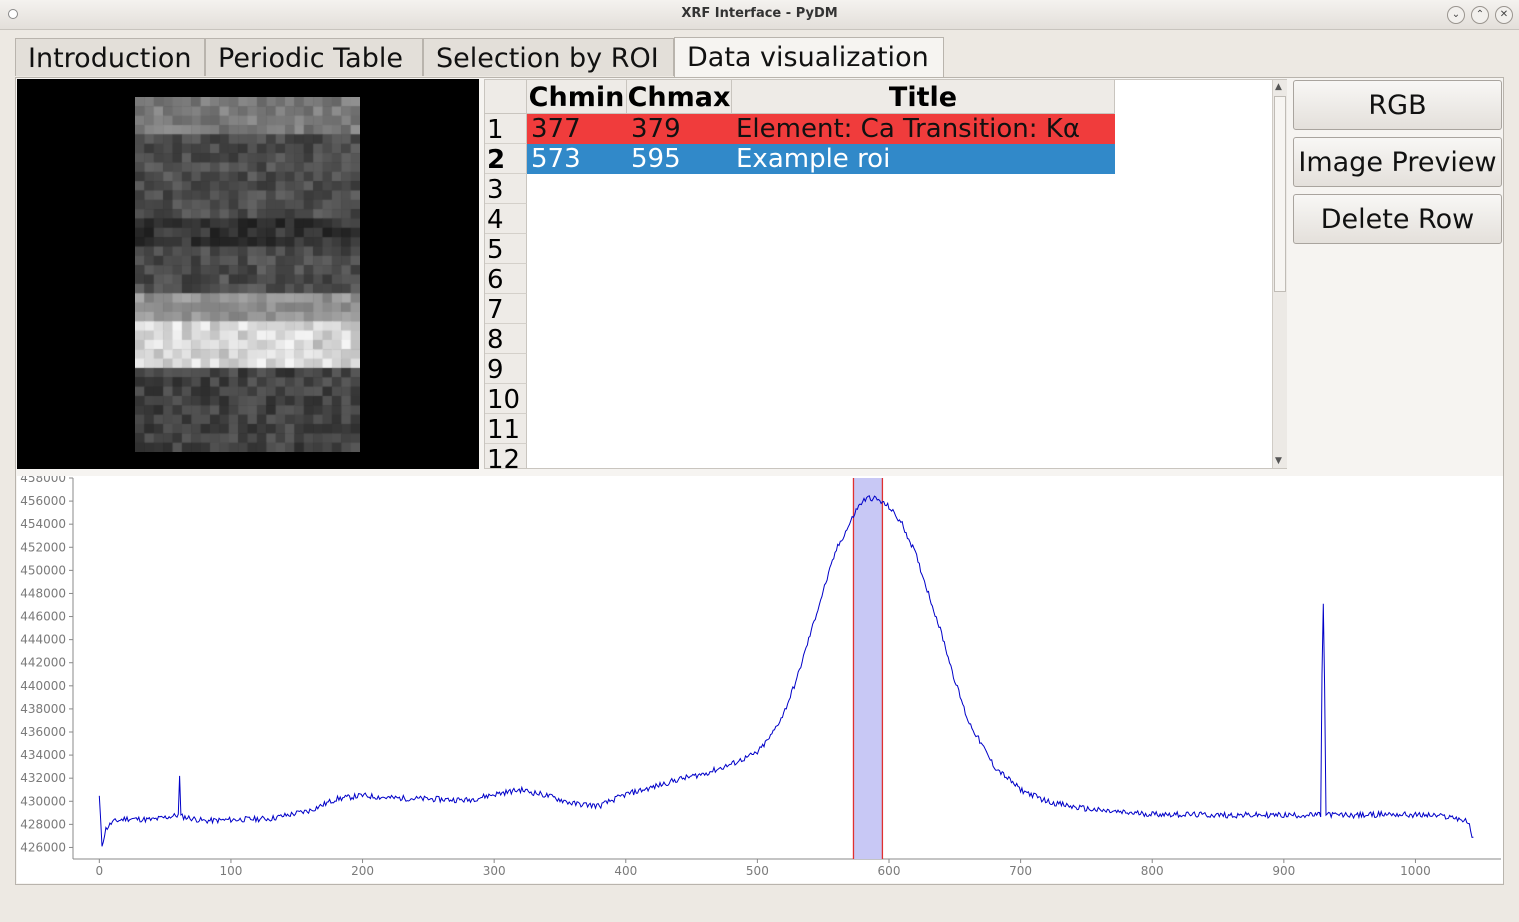  I want to click on tab-data-visualization: Data visualization, so click(809, 57).